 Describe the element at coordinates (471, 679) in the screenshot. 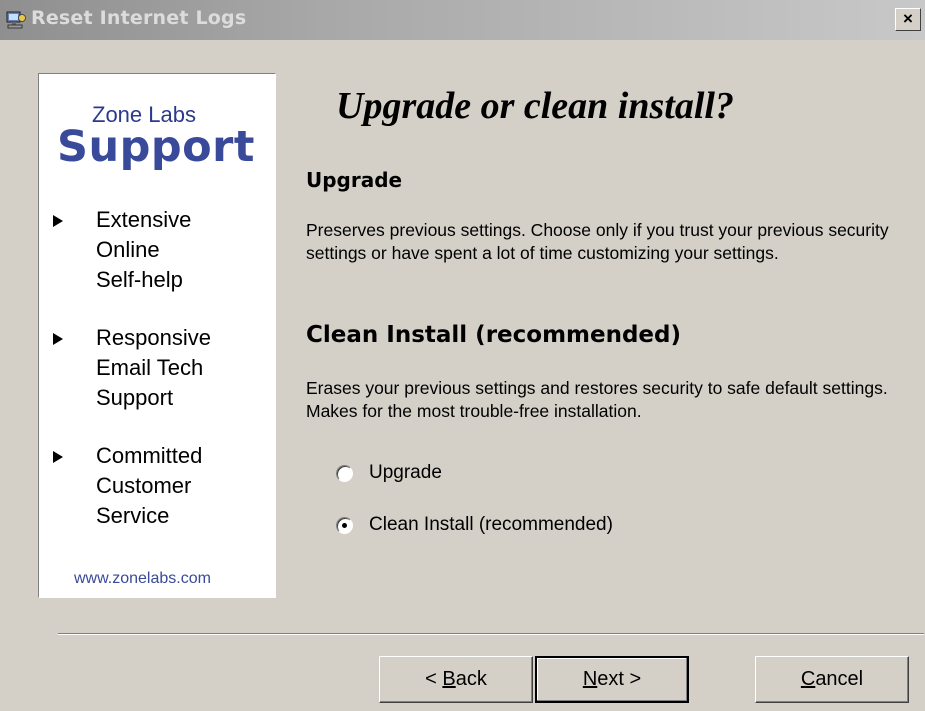

I see `back-rest: ack` at that location.